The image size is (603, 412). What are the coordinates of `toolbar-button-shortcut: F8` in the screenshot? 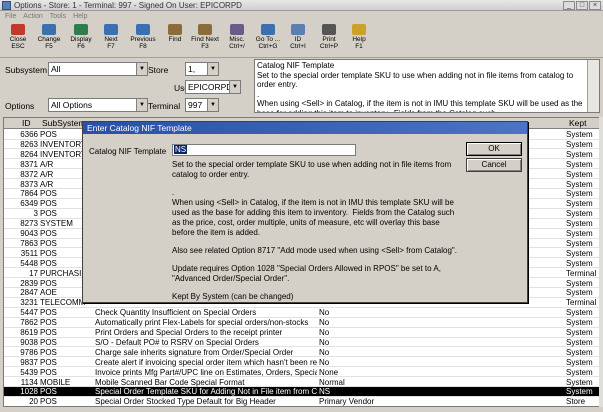 It's located at (143, 46).